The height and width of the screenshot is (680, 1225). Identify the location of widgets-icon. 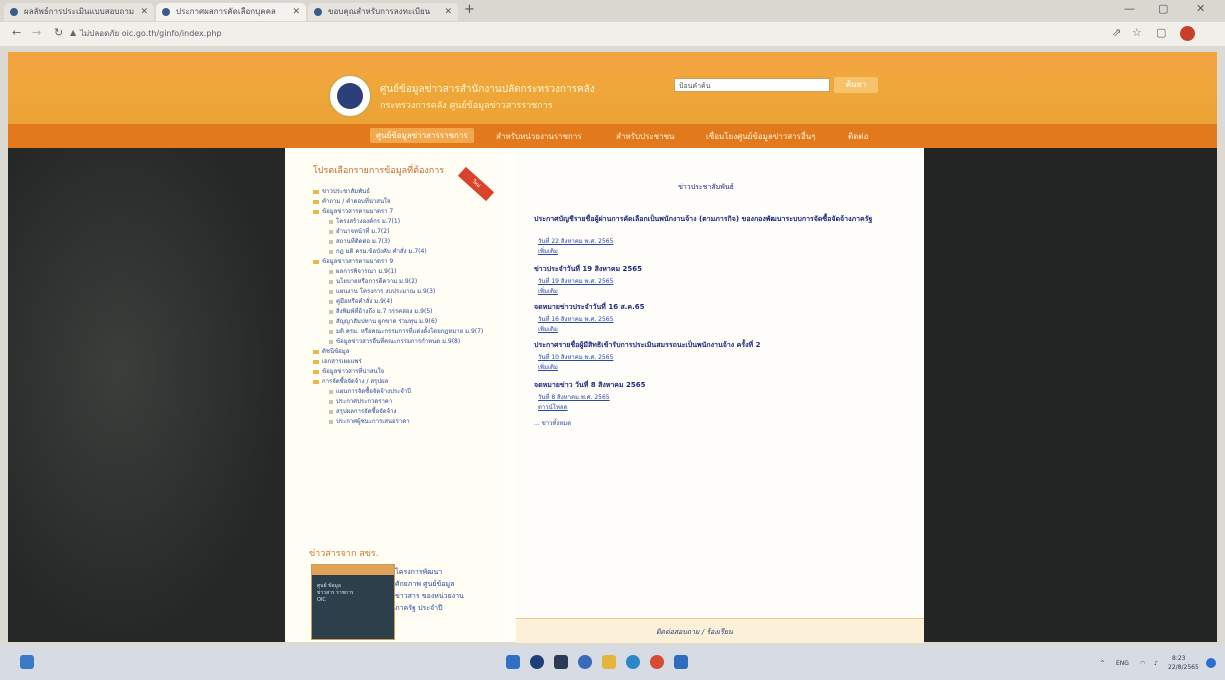
(27, 662).